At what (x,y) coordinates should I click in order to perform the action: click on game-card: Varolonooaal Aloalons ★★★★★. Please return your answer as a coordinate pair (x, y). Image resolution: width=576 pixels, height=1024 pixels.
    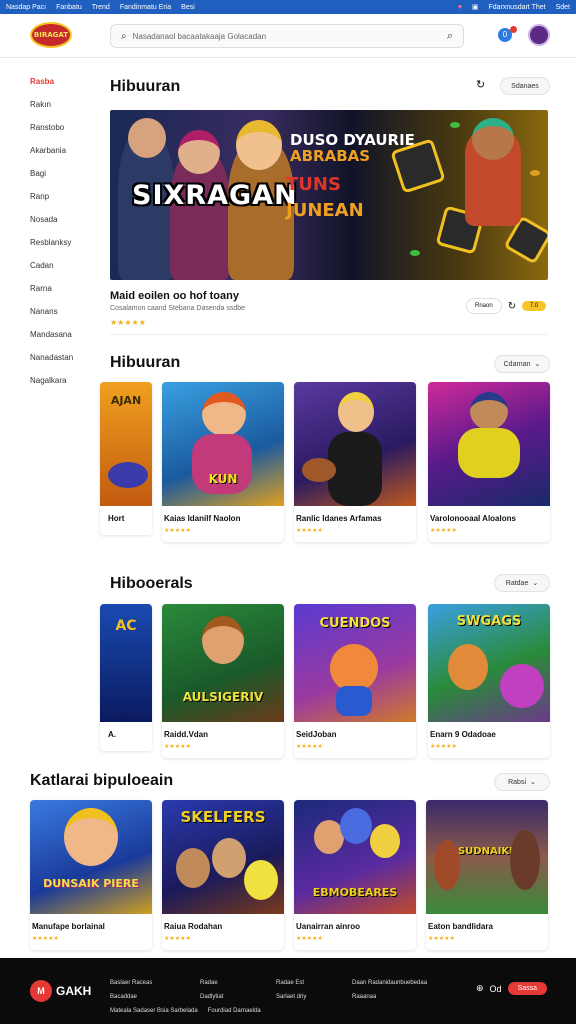
    Looking at the image, I should click on (489, 462).